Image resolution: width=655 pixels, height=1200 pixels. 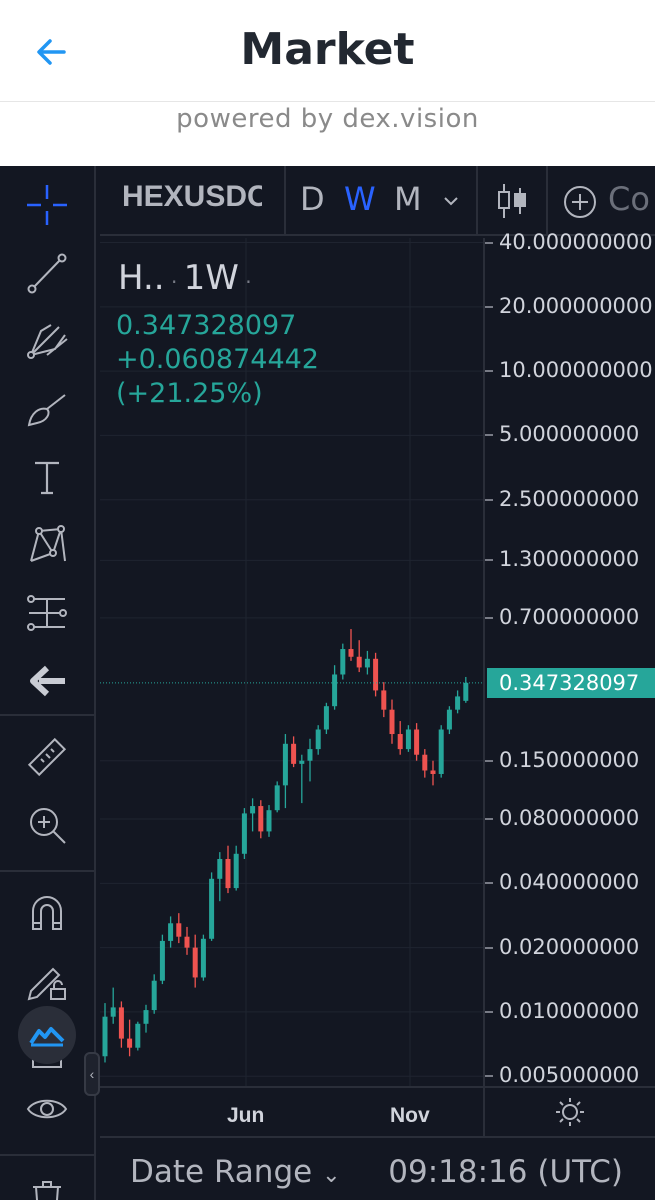 I want to click on tradingview-logo-icon, so click(x=47, y=1035).